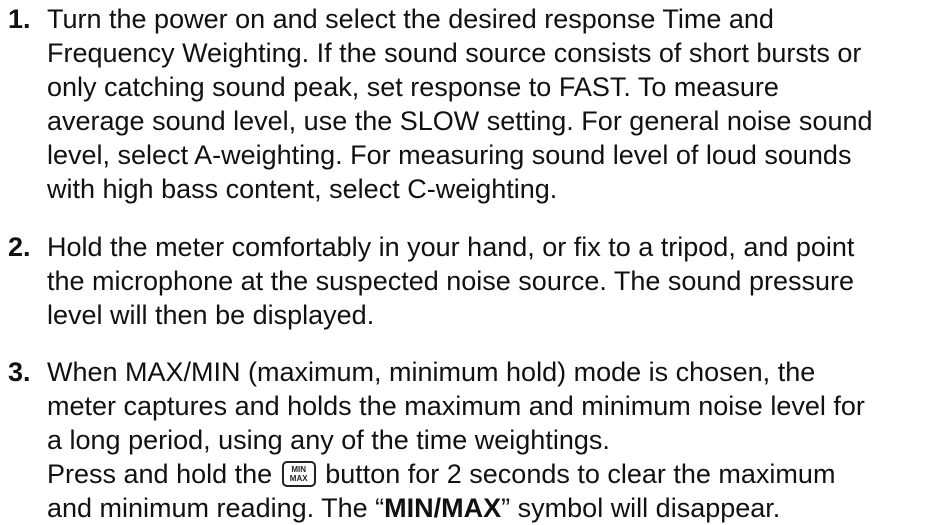 This screenshot has width=945, height=525. What do you see at coordinates (211, 315) in the screenshot?
I see `text-line: level will then be displayed.` at bounding box center [211, 315].